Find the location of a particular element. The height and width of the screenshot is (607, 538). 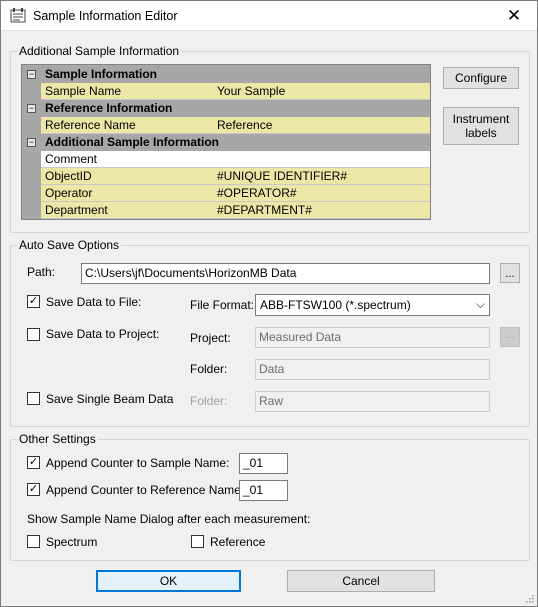

title-bar: Sample Information Editor ✕ is located at coordinates (269, 16).